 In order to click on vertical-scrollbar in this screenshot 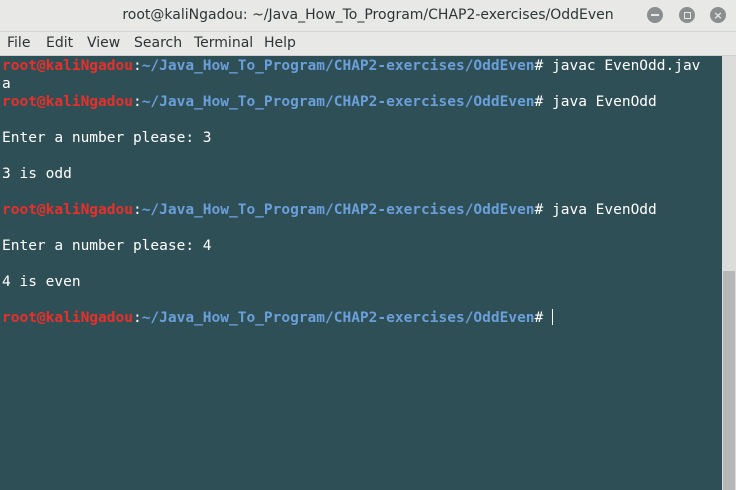, I will do `click(729, 273)`.